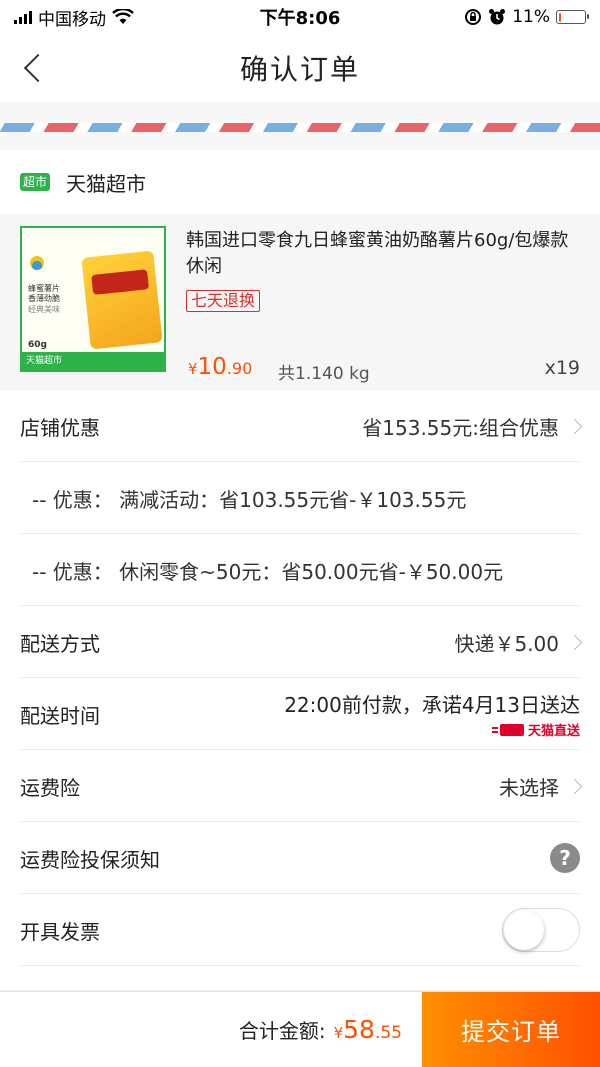  I want to click on tmall-direct-badge: 天猫直送, so click(535, 729).